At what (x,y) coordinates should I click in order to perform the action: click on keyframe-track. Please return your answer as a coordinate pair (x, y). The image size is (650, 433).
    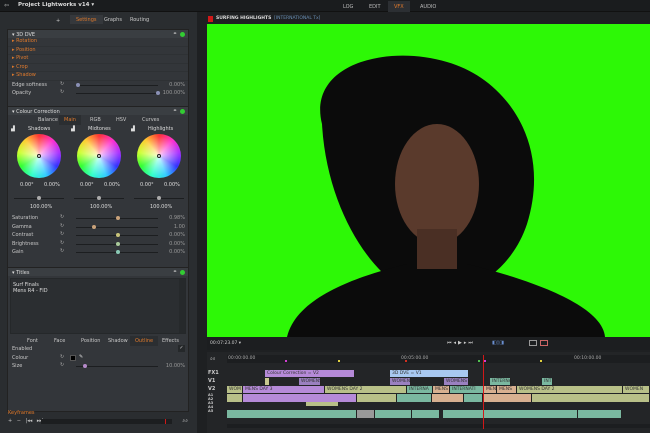
    Looking at the image, I should click on (106, 421).